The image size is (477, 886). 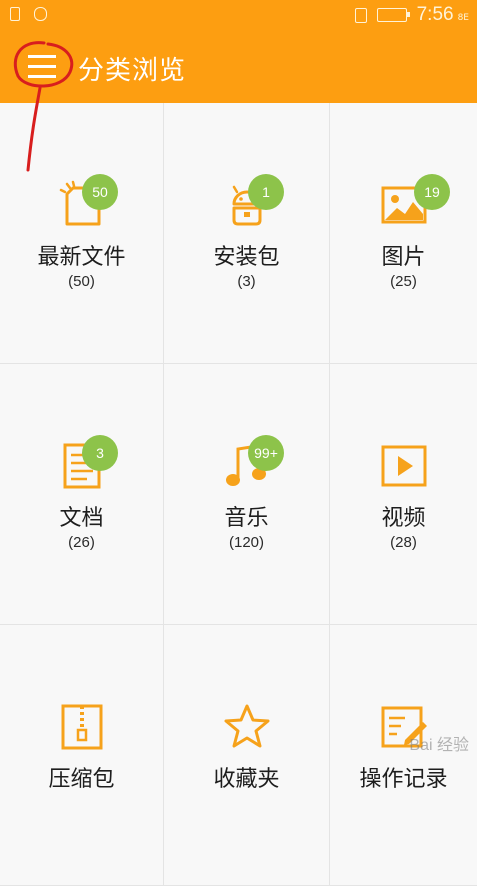 I want to click on zip-icon, so click(x=82, y=727).